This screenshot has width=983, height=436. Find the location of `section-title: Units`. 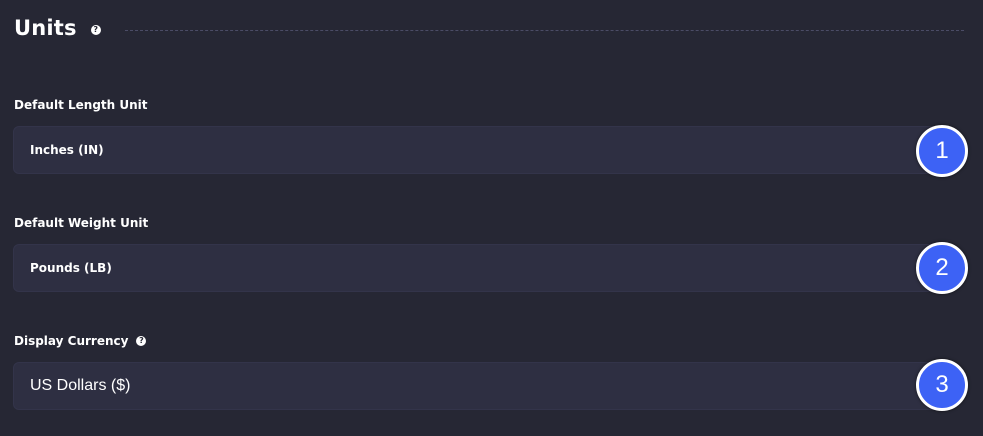

section-title: Units is located at coordinates (45, 28).